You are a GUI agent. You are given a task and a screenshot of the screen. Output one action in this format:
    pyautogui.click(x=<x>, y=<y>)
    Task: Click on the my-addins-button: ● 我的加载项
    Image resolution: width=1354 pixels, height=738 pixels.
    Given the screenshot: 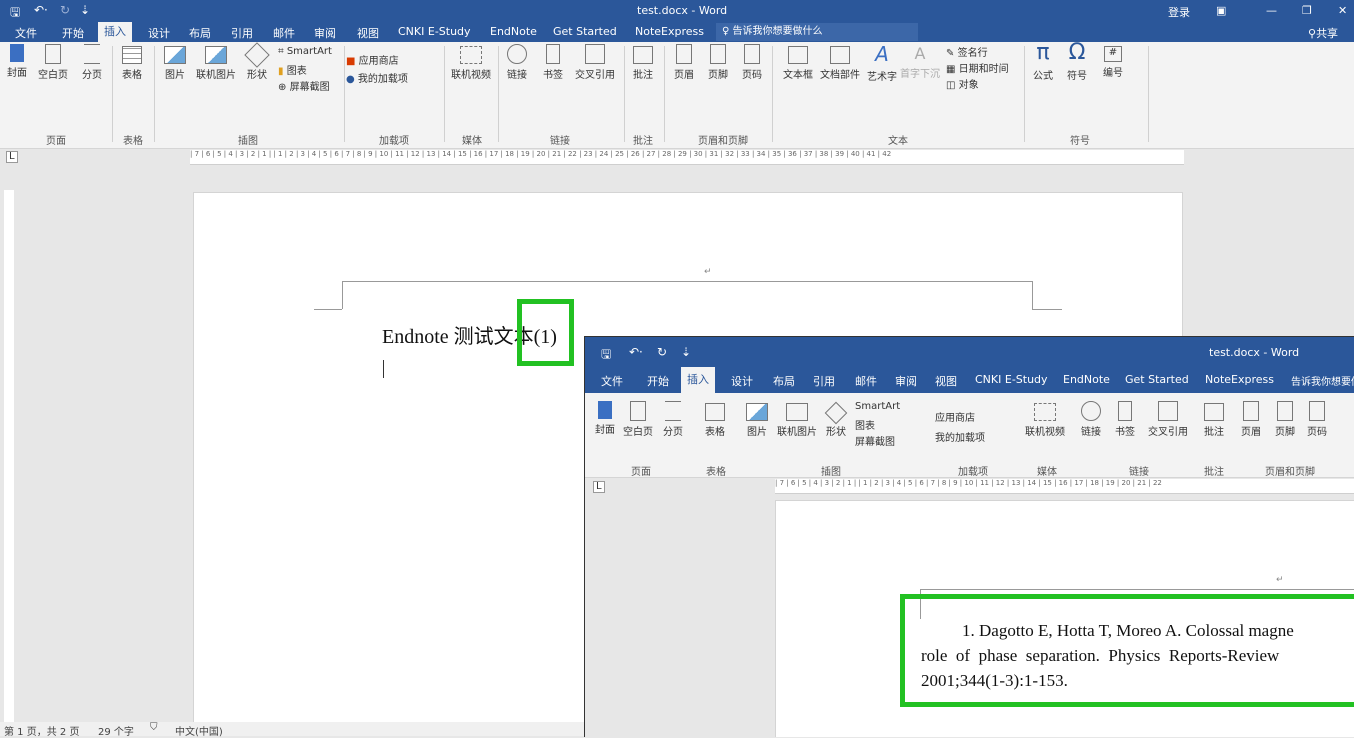 What is the action you would take?
    pyautogui.click(x=377, y=77)
    